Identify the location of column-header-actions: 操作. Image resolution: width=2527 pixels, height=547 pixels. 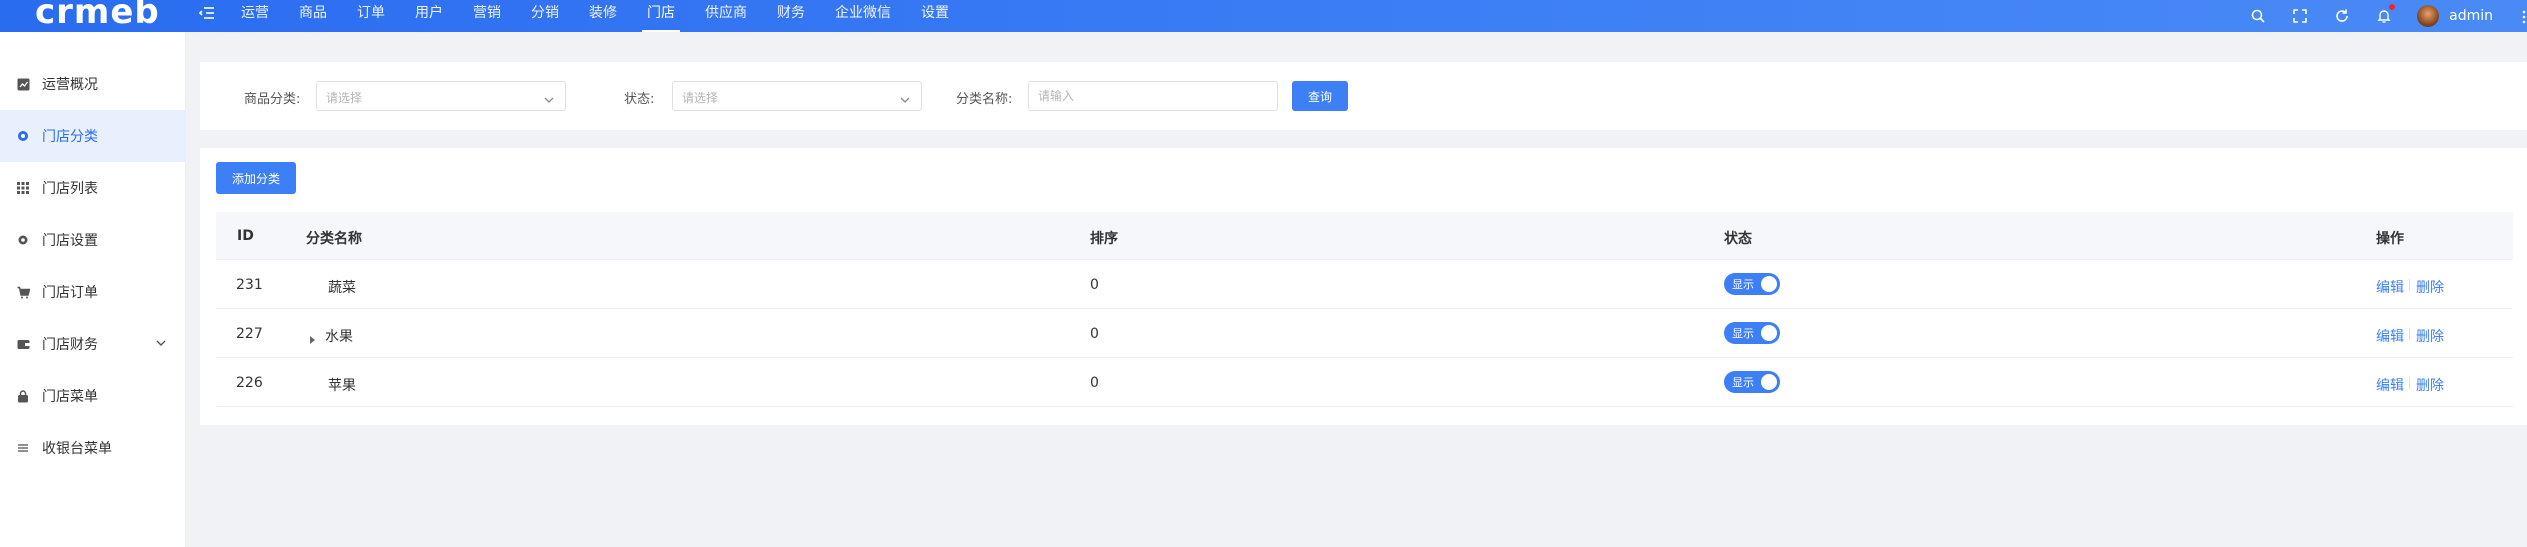
(2390, 239).